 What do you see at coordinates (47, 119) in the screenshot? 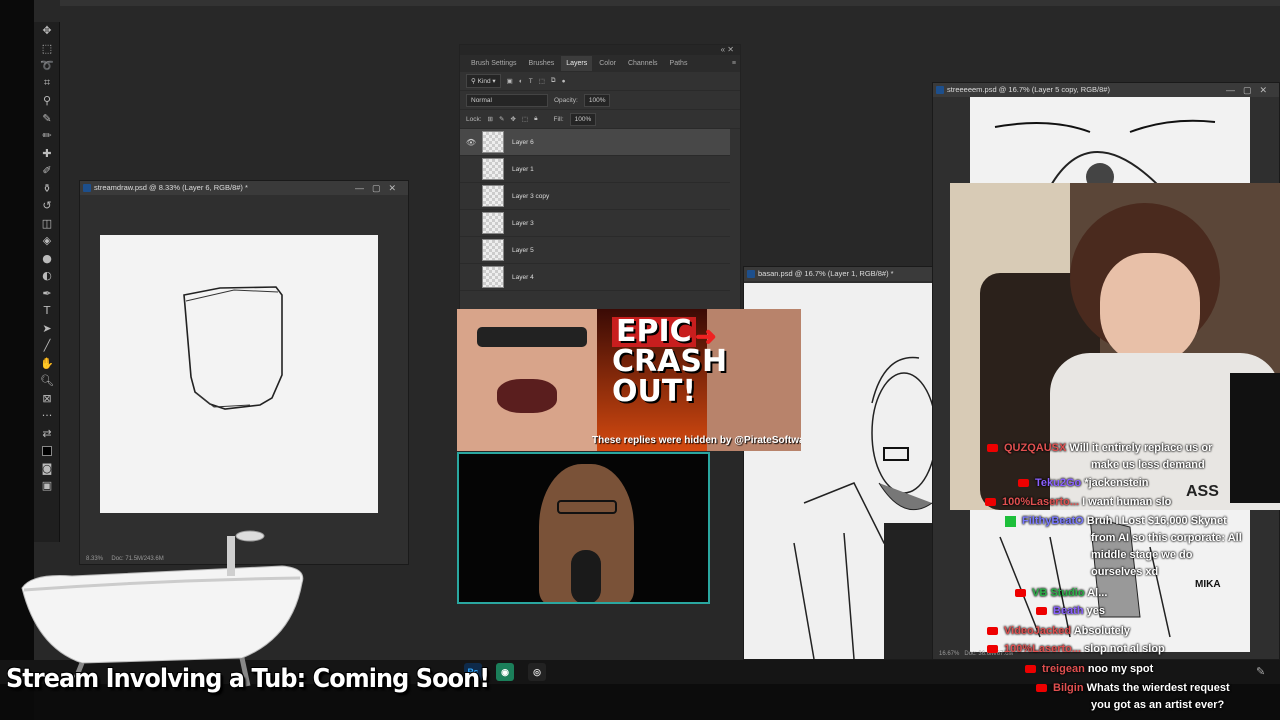
I see `brush-tool-icon: ✎` at bounding box center [47, 119].